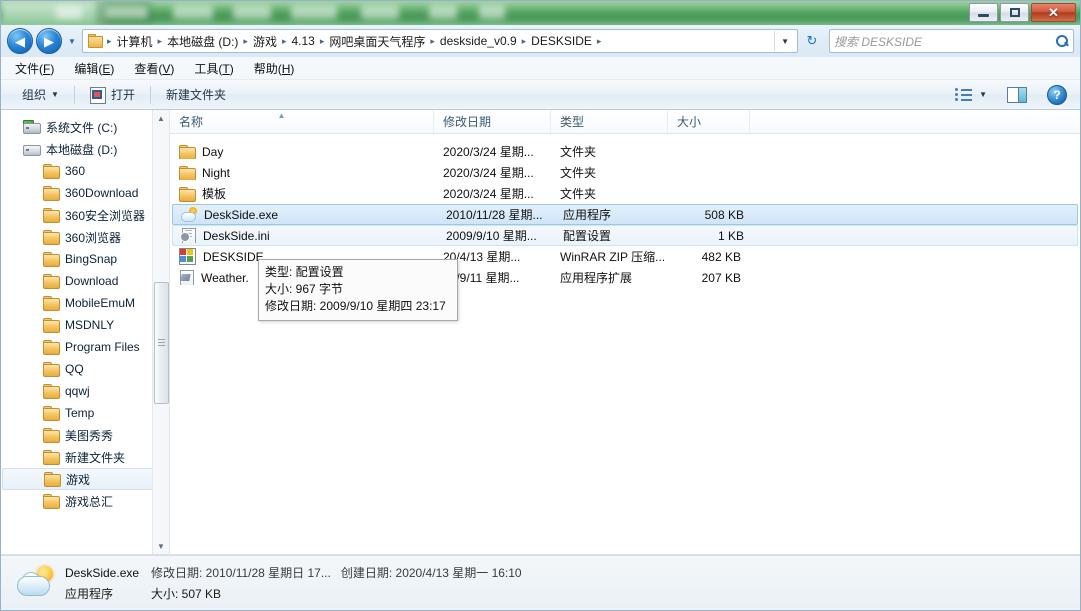 The width and height of the screenshot is (1081, 611). What do you see at coordinates (492, 121) in the screenshot?
I see `column-header-date-modified: 修改日期` at bounding box center [492, 121].